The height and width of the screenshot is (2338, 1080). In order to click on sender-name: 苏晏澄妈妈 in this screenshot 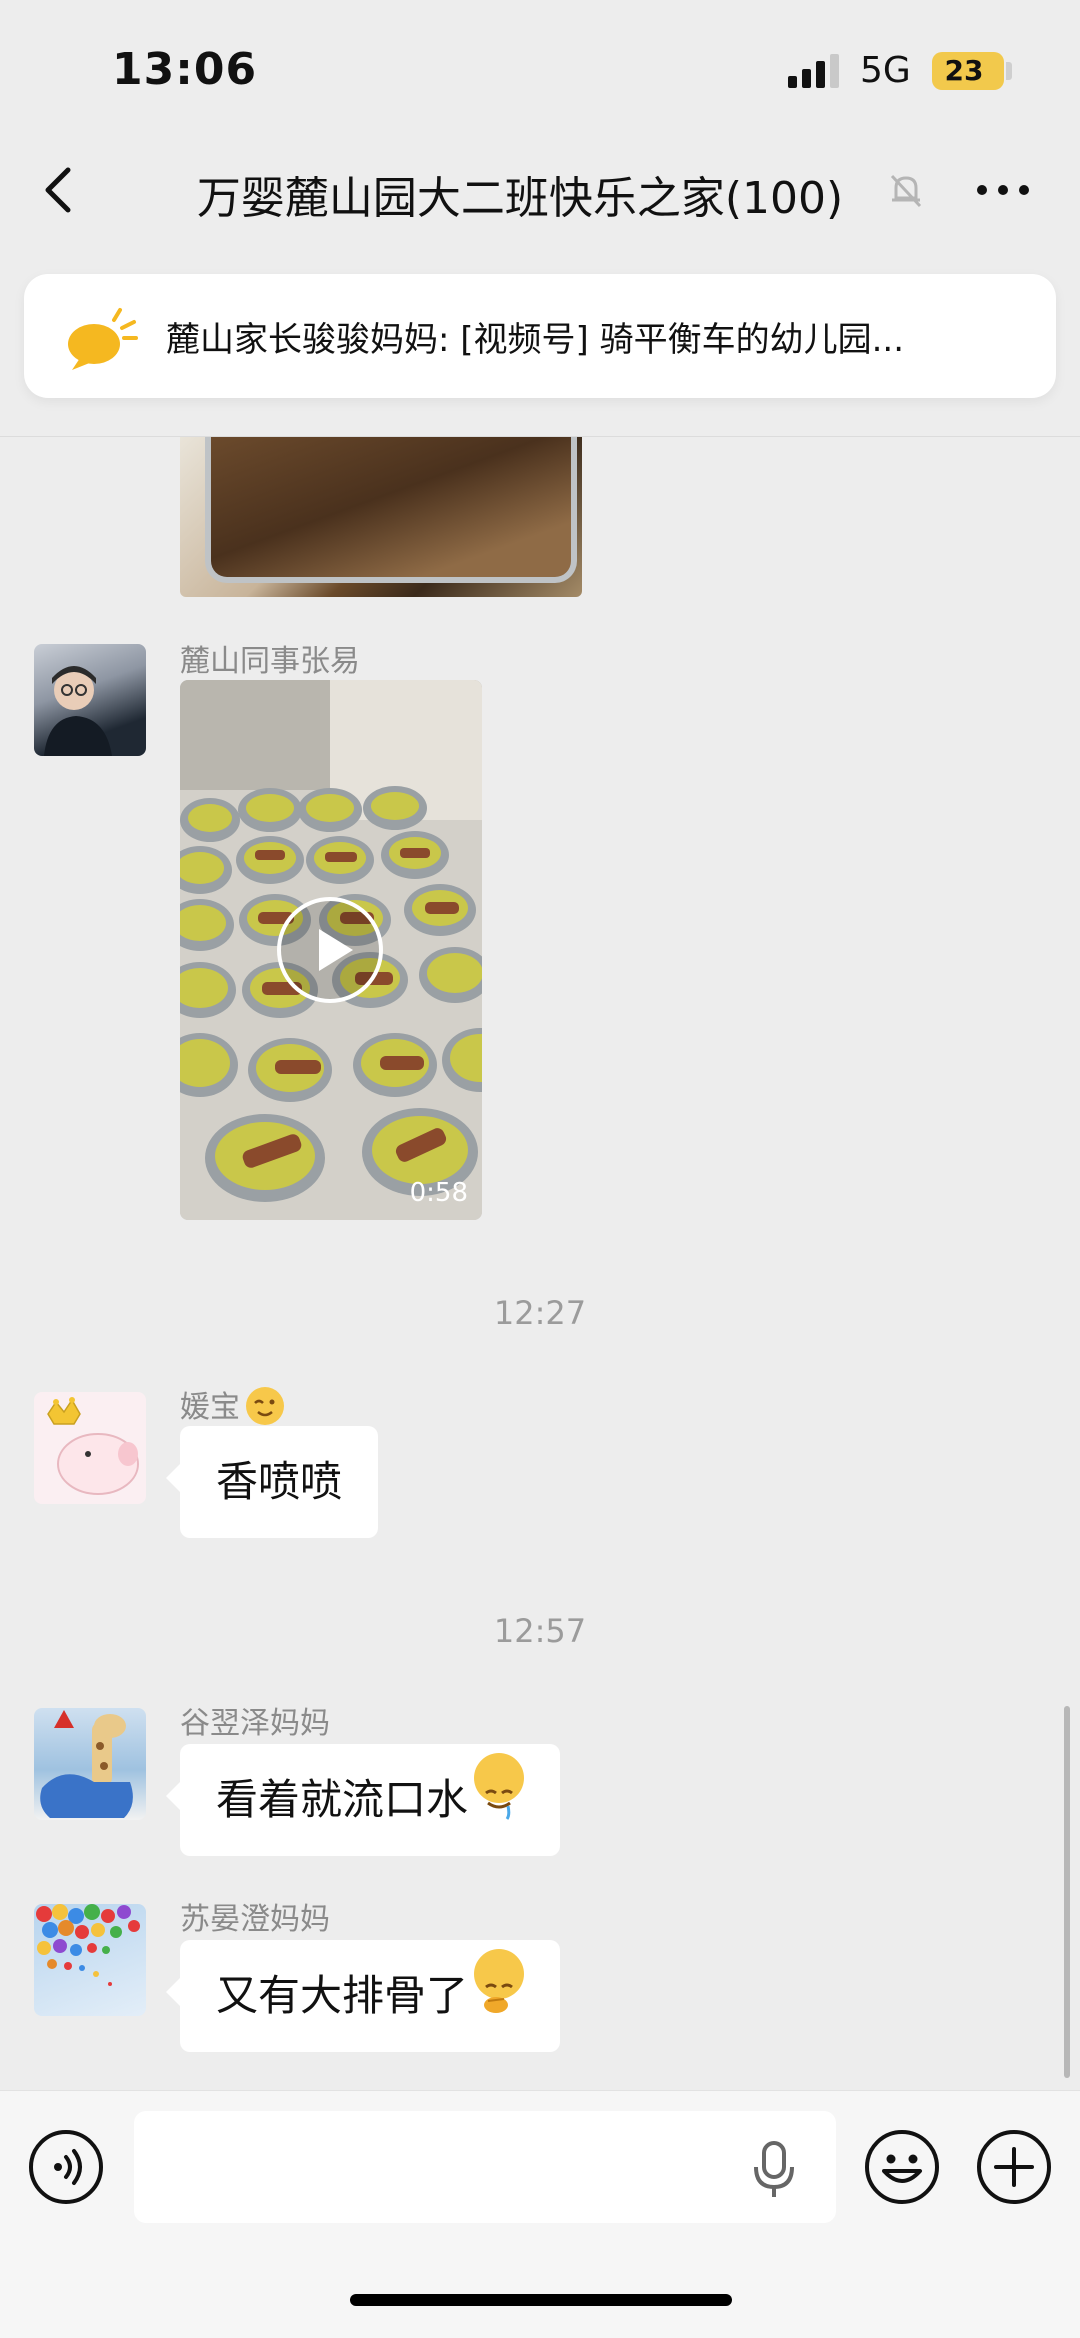, I will do `click(255, 1919)`.